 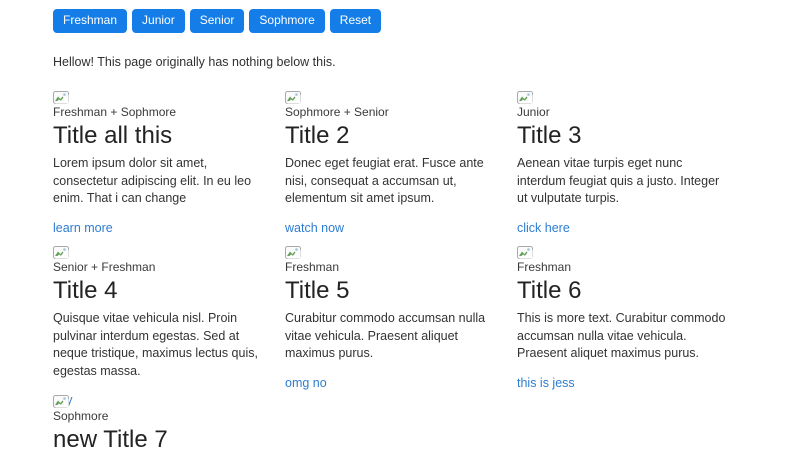 What do you see at coordinates (287, 21) in the screenshot?
I see `filter-button-sophmore: Sophmore` at bounding box center [287, 21].